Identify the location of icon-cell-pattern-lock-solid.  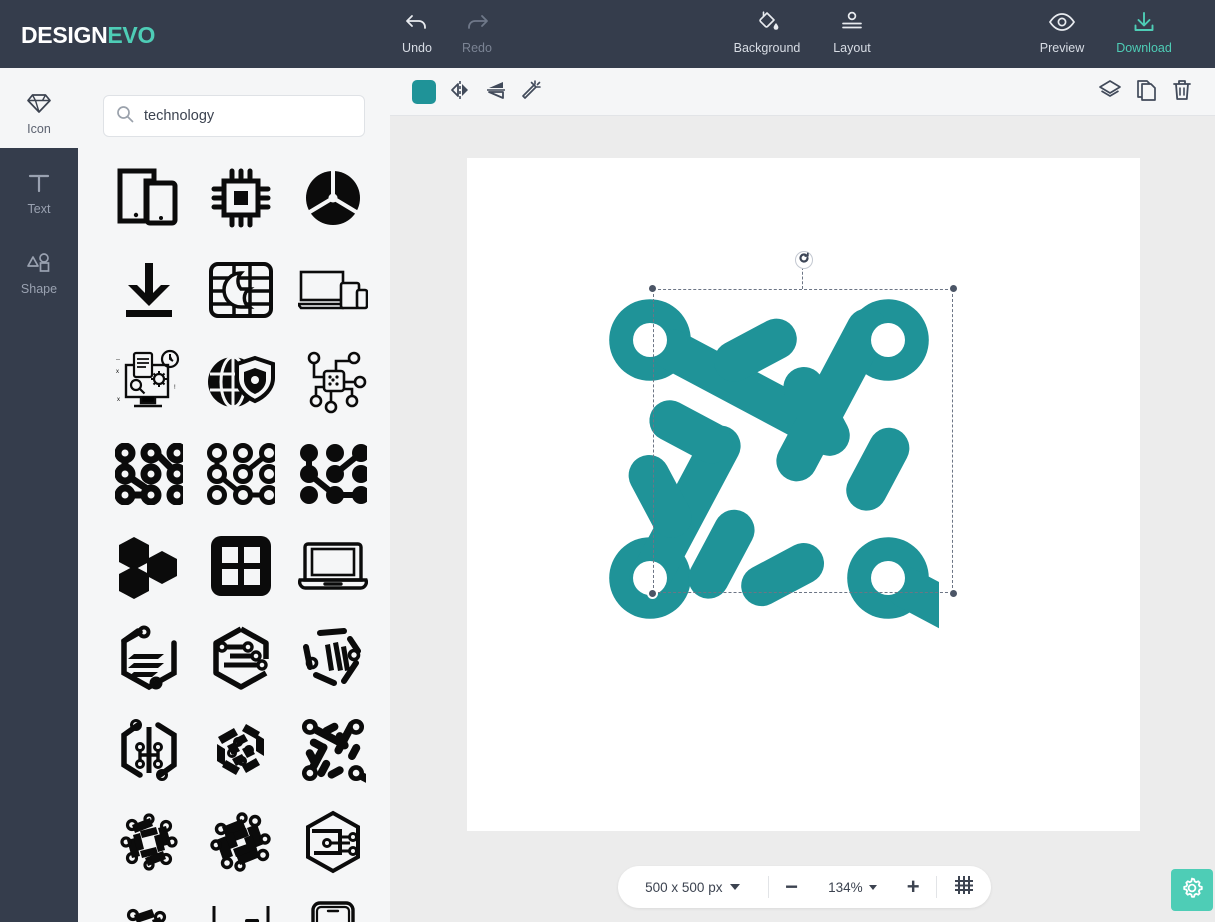
(333, 474).